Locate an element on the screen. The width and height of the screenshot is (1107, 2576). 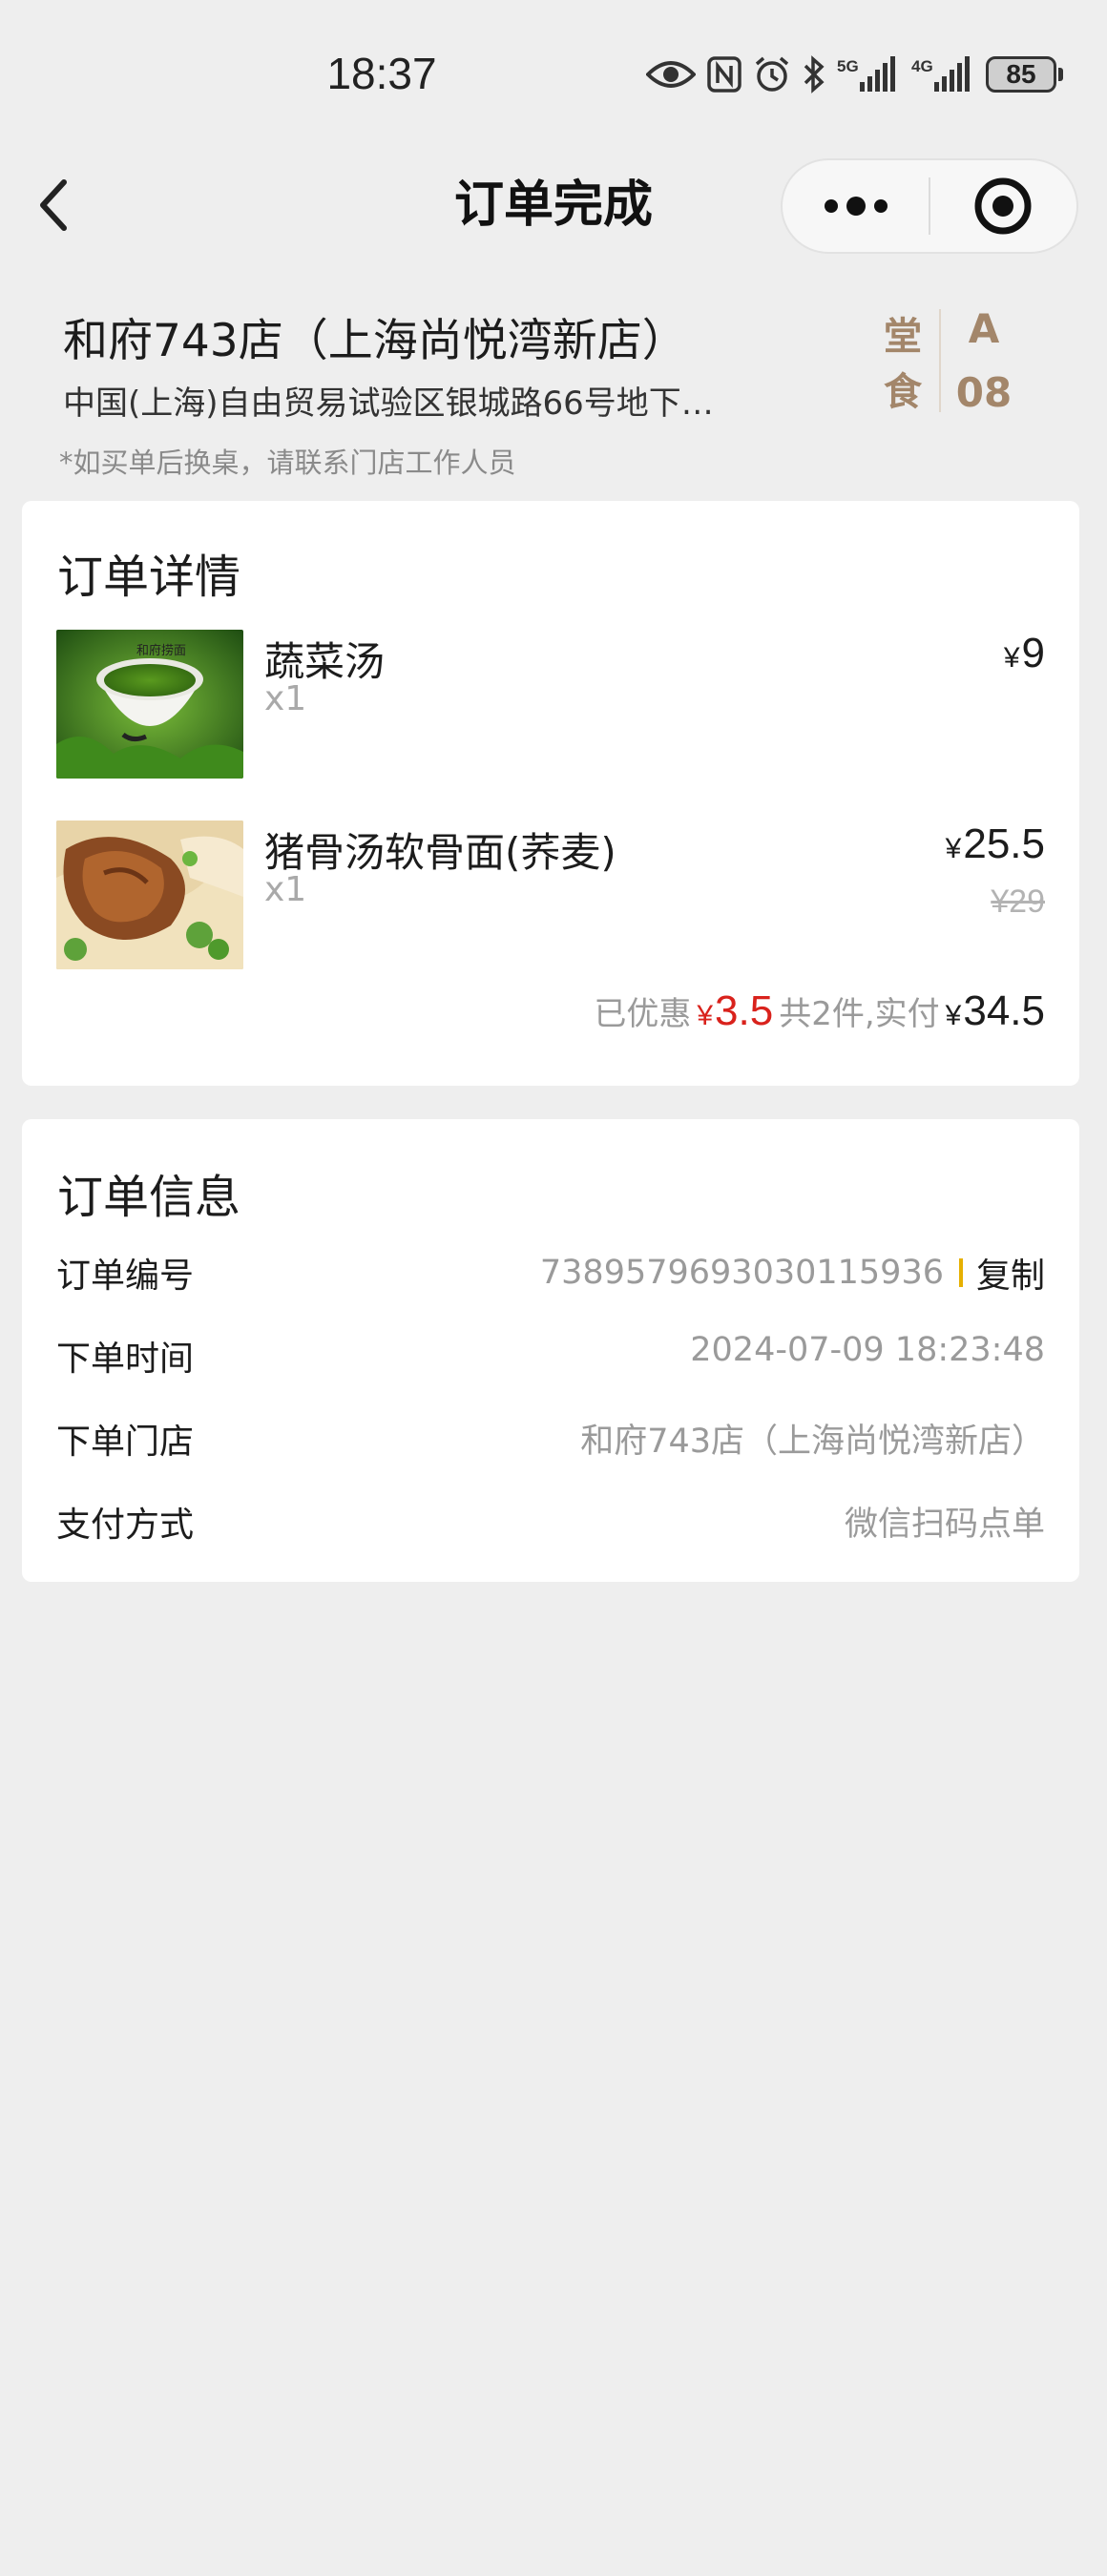
status-bar: 18:37 5G 4G 85 is located at coordinates (553, 71).